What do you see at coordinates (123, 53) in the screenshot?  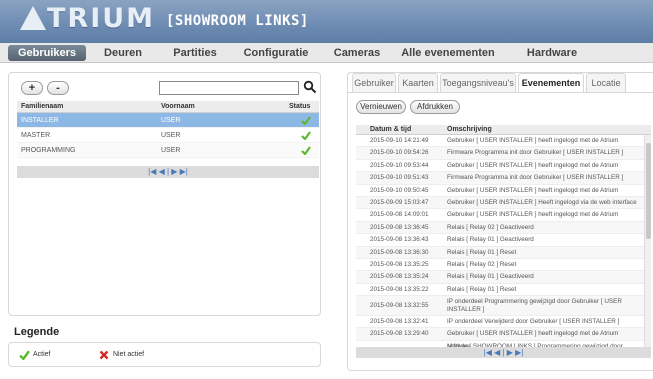 I see `nav-deuren: Deuren` at bounding box center [123, 53].